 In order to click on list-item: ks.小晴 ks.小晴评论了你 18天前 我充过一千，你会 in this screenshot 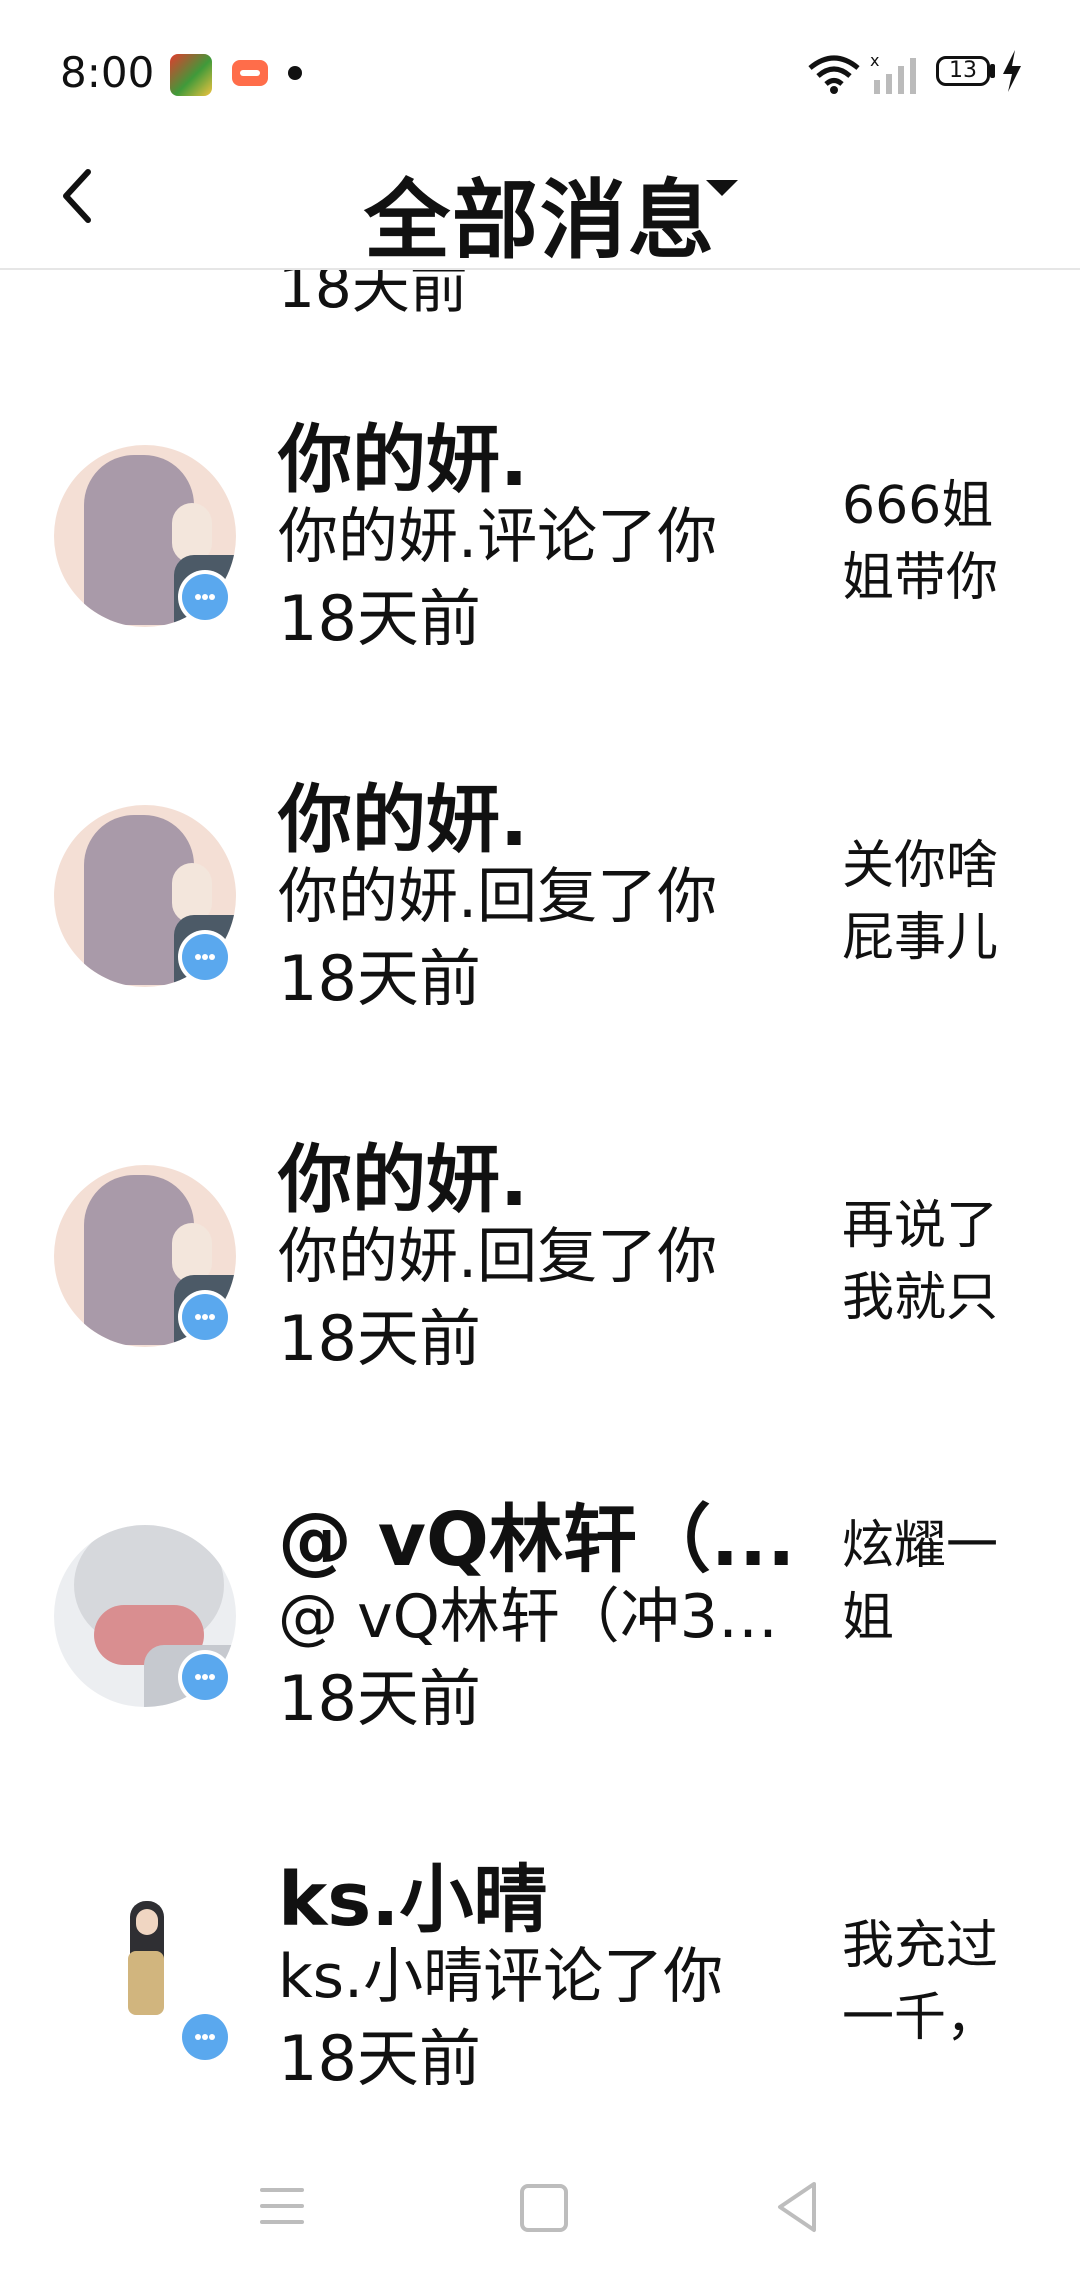, I will do `click(540, 1975)`.